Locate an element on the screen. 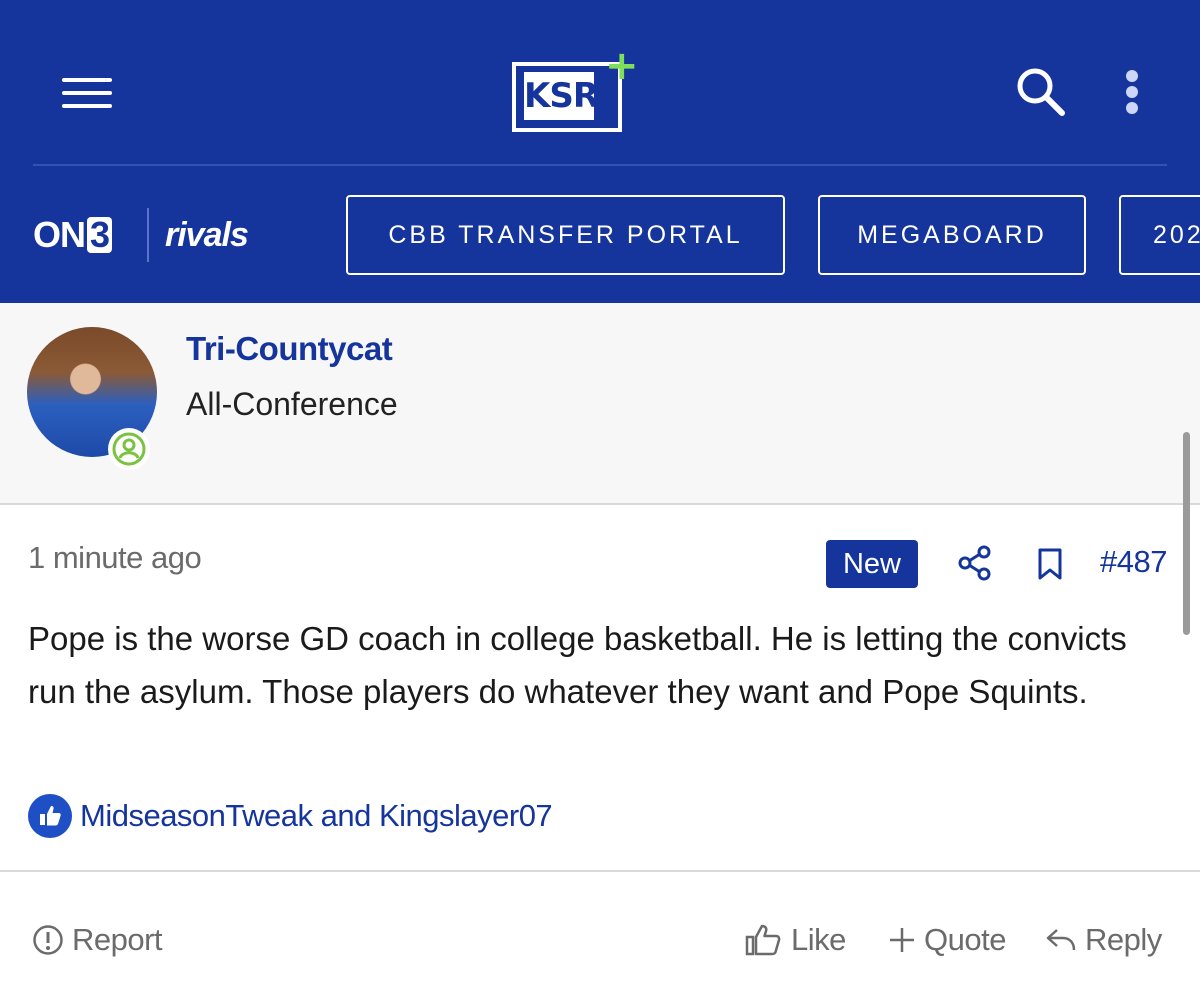  report-label: Report is located at coordinates (117, 939).